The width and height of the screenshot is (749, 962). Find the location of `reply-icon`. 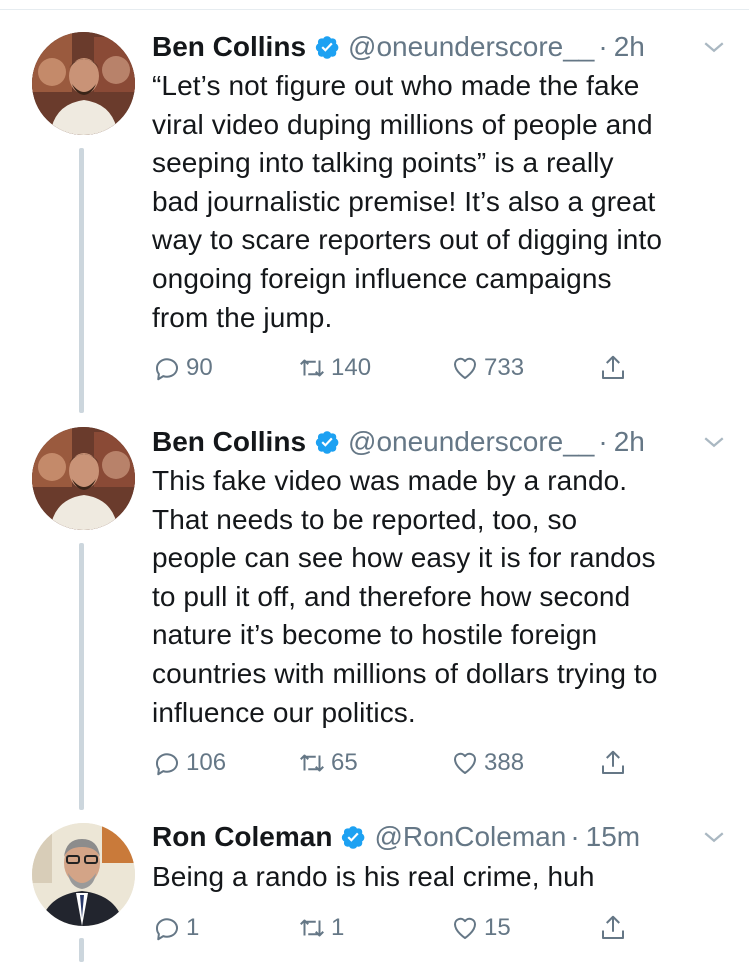

reply-icon is located at coordinates (166, 929).